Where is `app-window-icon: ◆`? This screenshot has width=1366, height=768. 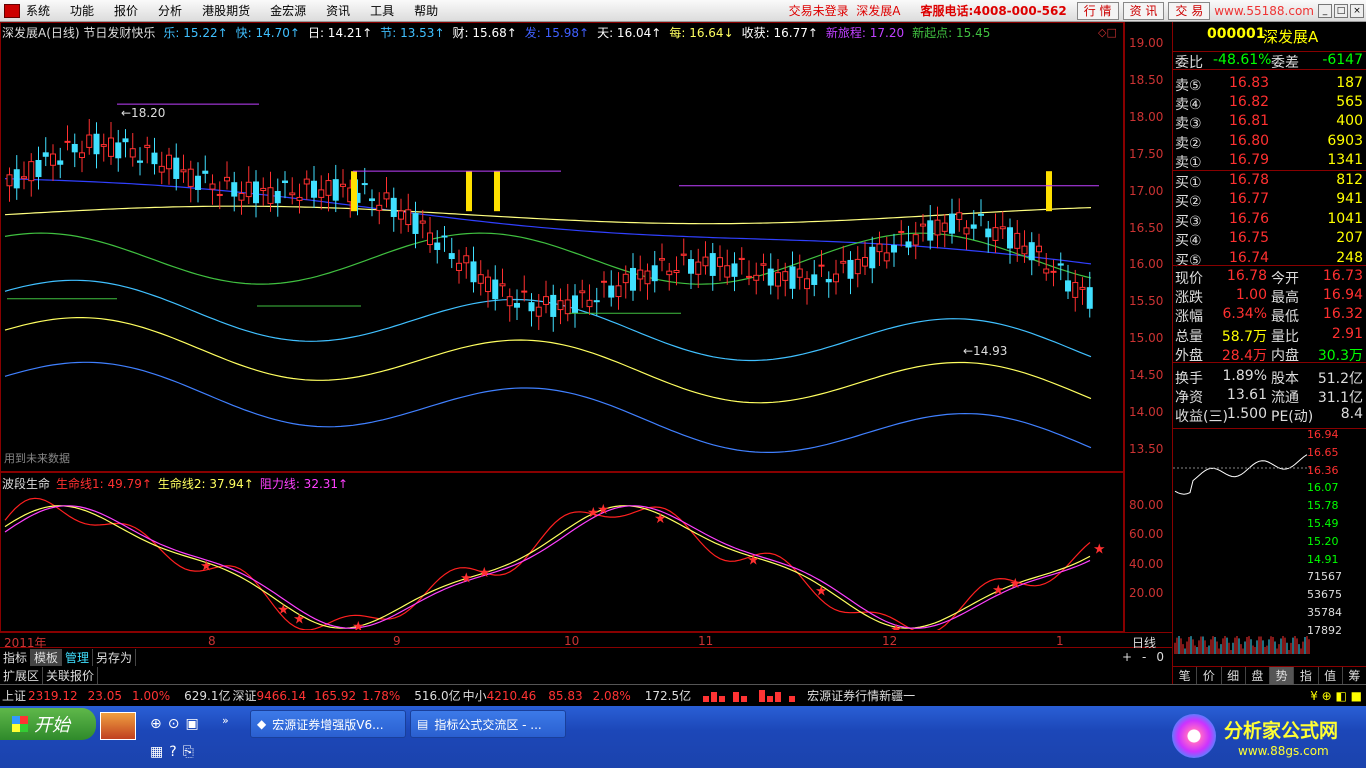 app-window-icon: ◆ is located at coordinates (262, 724).